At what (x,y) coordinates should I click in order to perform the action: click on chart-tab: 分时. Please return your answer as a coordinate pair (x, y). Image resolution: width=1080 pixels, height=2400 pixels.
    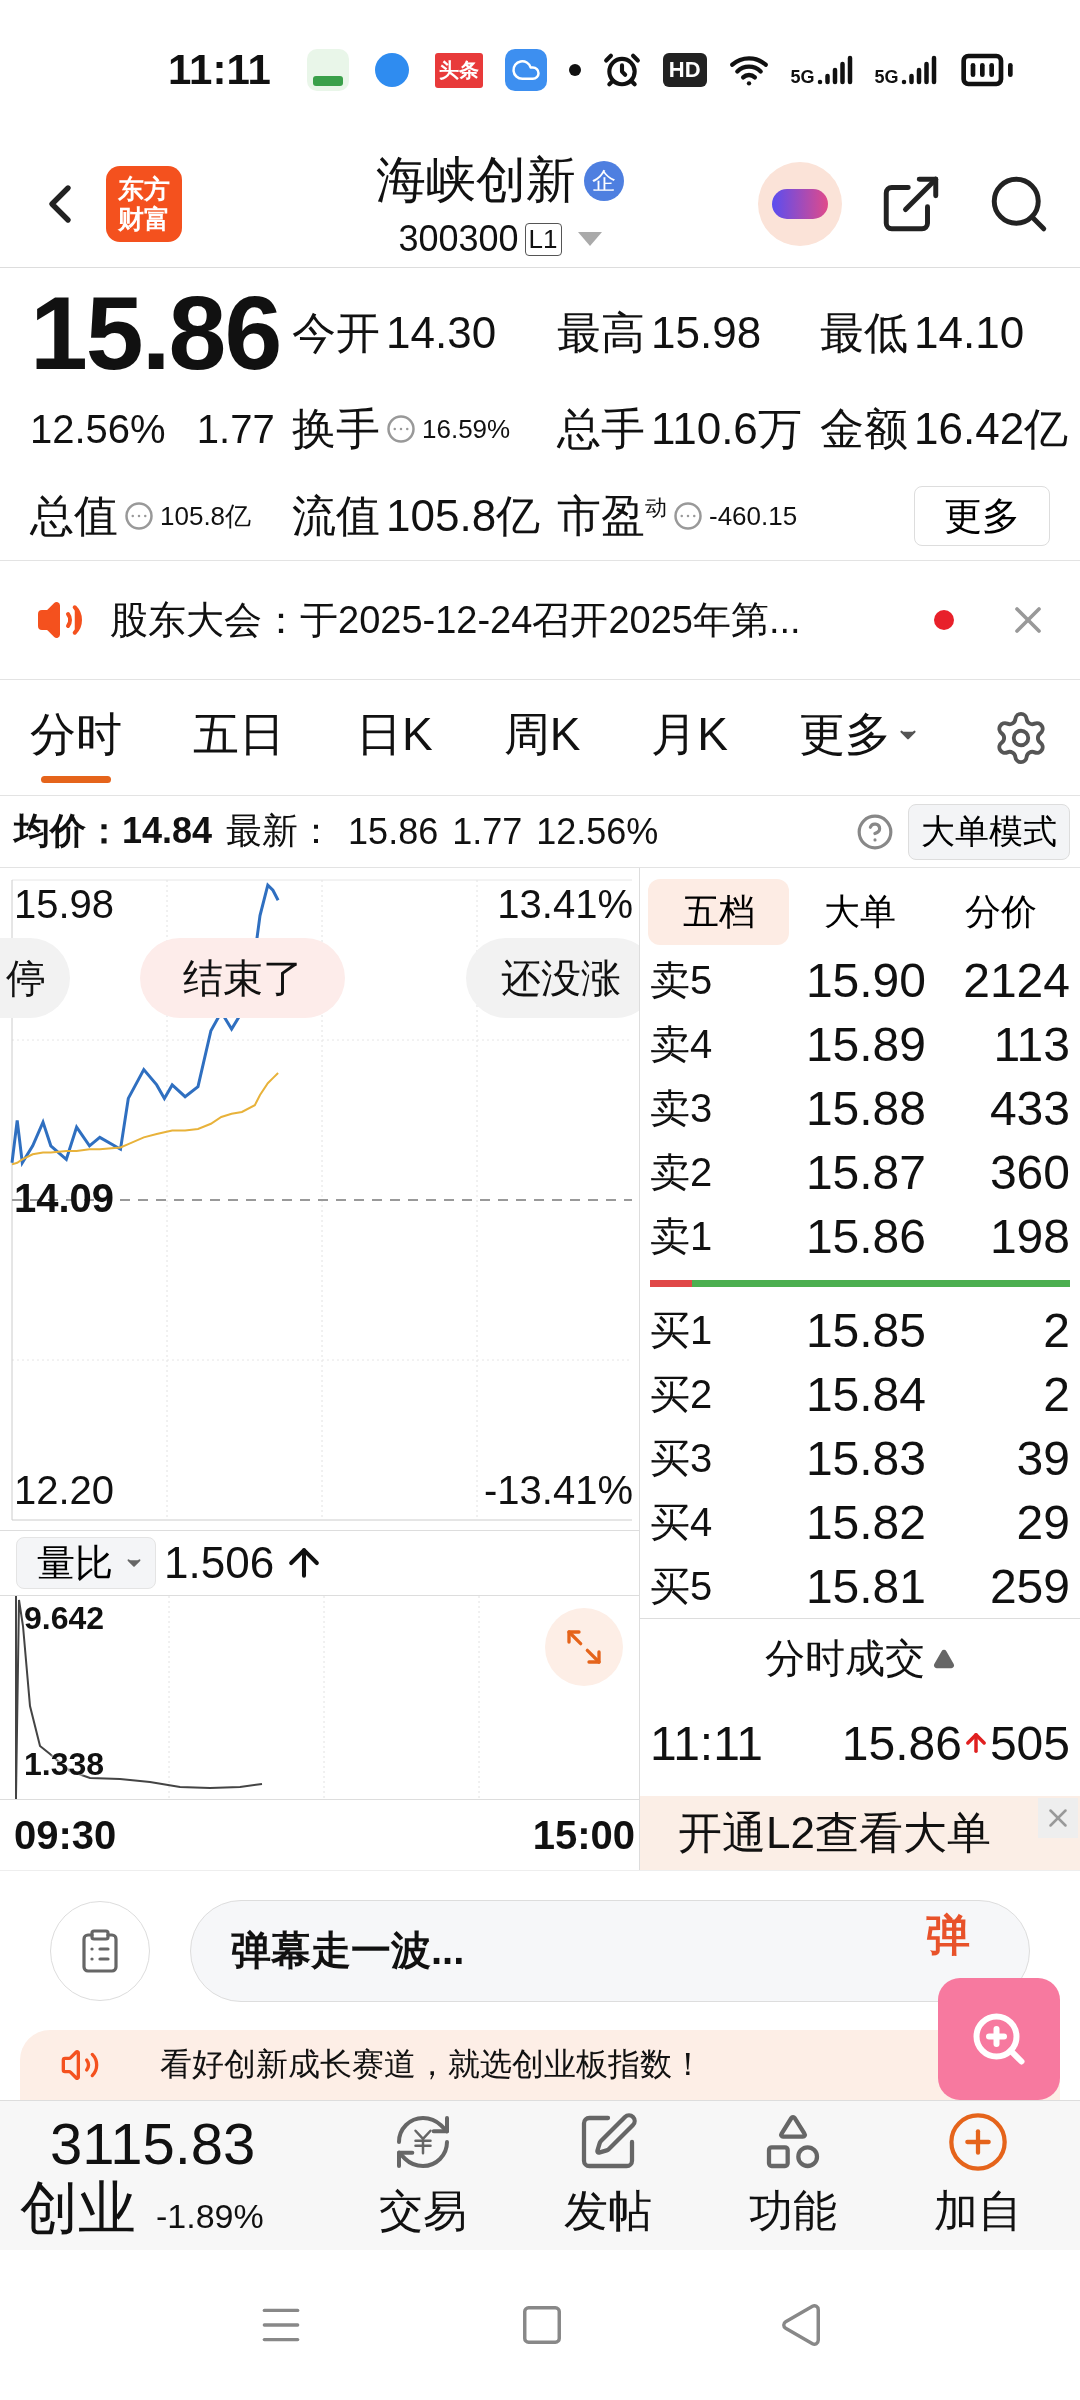
    Looking at the image, I should click on (76, 737).